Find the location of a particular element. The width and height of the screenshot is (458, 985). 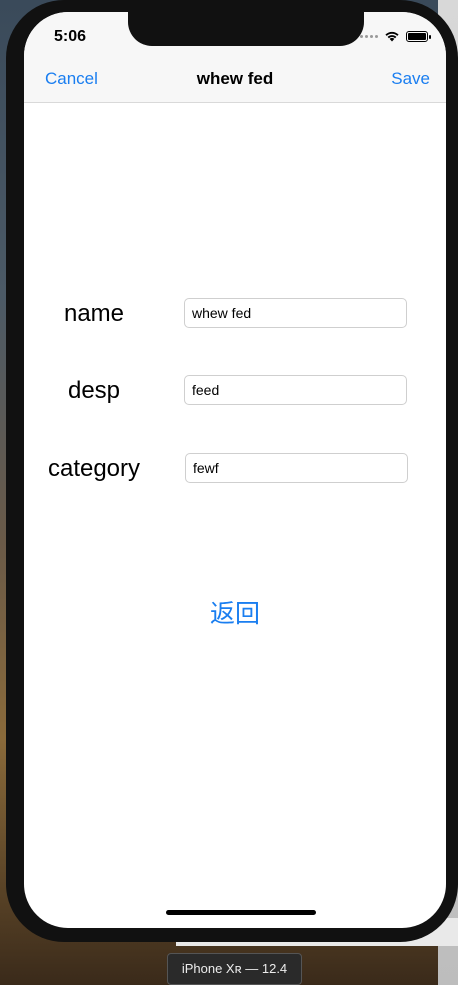

status-time: 5:06 is located at coordinates (70, 36).